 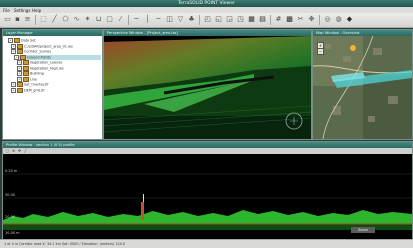 I want to click on tree-item: + Vegetation_Low.las, so click(x=59, y=62).